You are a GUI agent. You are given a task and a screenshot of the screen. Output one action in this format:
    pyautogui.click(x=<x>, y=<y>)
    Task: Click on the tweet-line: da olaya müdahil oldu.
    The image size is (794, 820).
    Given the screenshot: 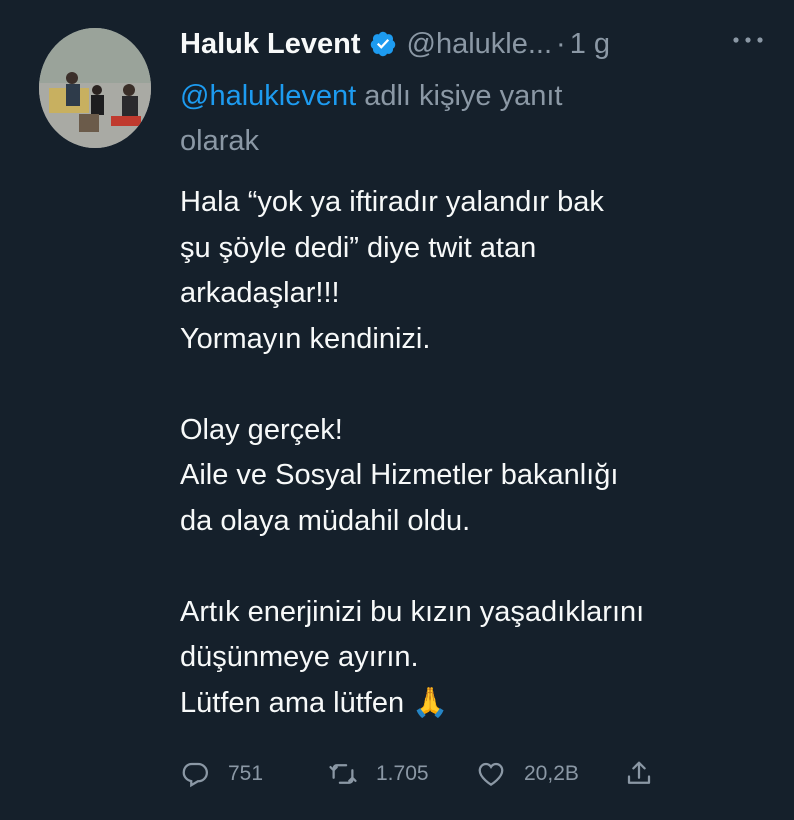 What is the action you would take?
    pyautogui.click(x=325, y=520)
    